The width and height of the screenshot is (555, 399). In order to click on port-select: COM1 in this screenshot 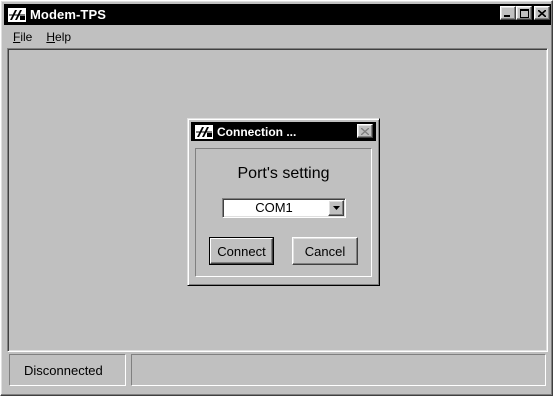, I will do `click(284, 208)`.